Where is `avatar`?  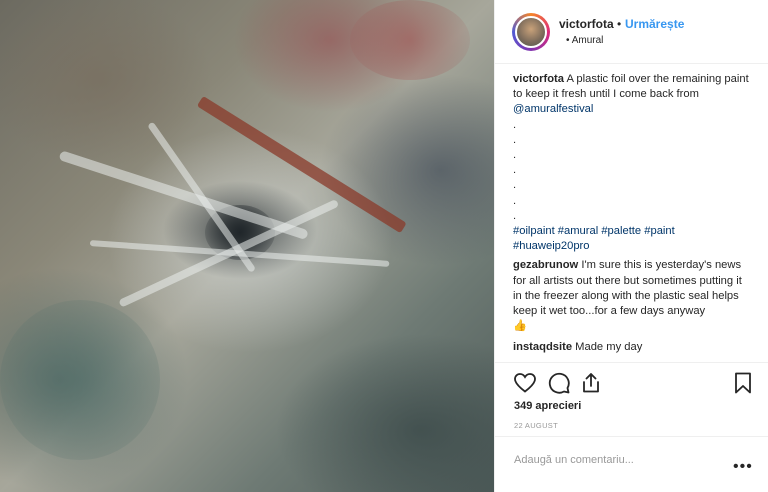
avatar is located at coordinates (531, 32).